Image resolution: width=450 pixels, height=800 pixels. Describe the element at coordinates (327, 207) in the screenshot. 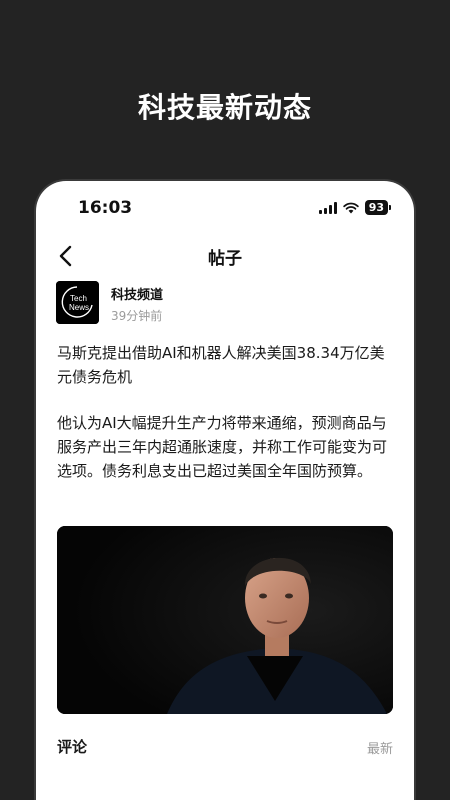

I see `signal-icon` at that location.